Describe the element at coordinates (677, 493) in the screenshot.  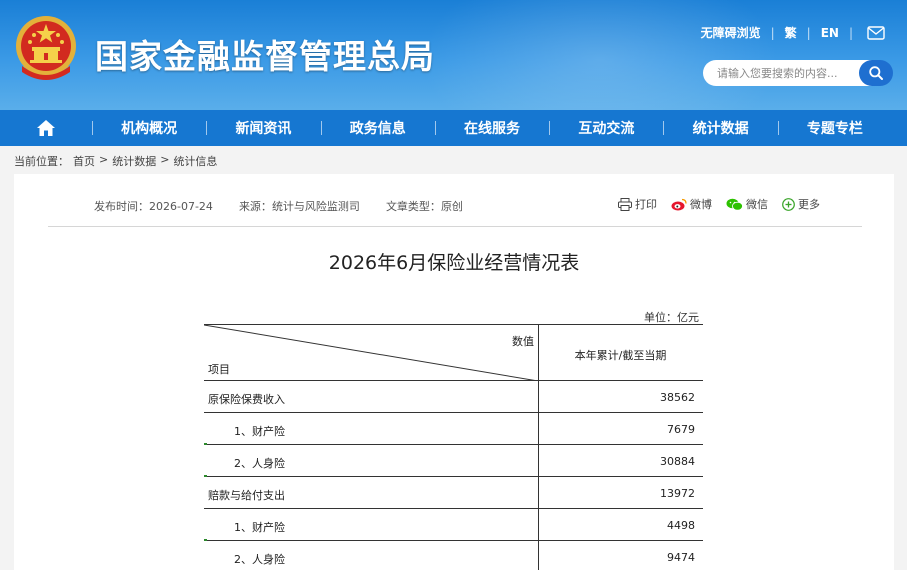
I see `row-value: 13972` at that location.